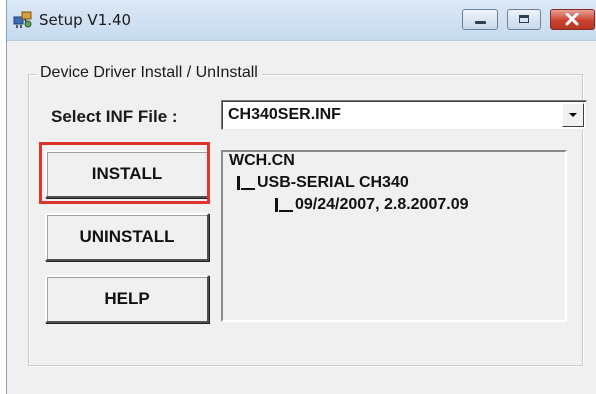  Describe the element at coordinates (85, 20) in the screenshot. I see `window-title: Setup V1.40` at that location.